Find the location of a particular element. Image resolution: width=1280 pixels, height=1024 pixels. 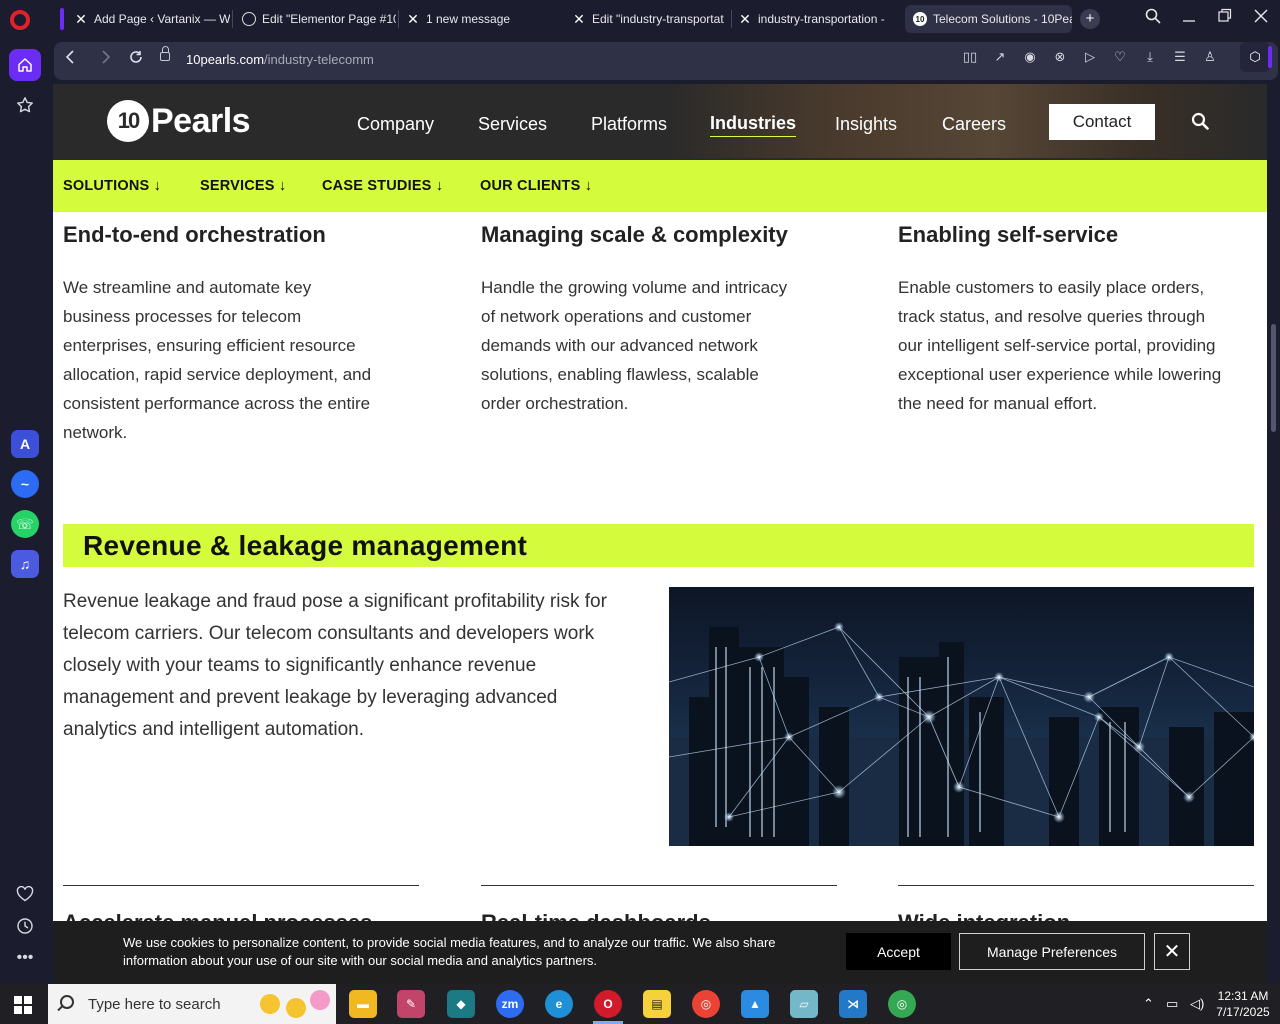

tab-edit-elementor: o Edit "Elementor Page #10 is located at coordinates (315, 19).